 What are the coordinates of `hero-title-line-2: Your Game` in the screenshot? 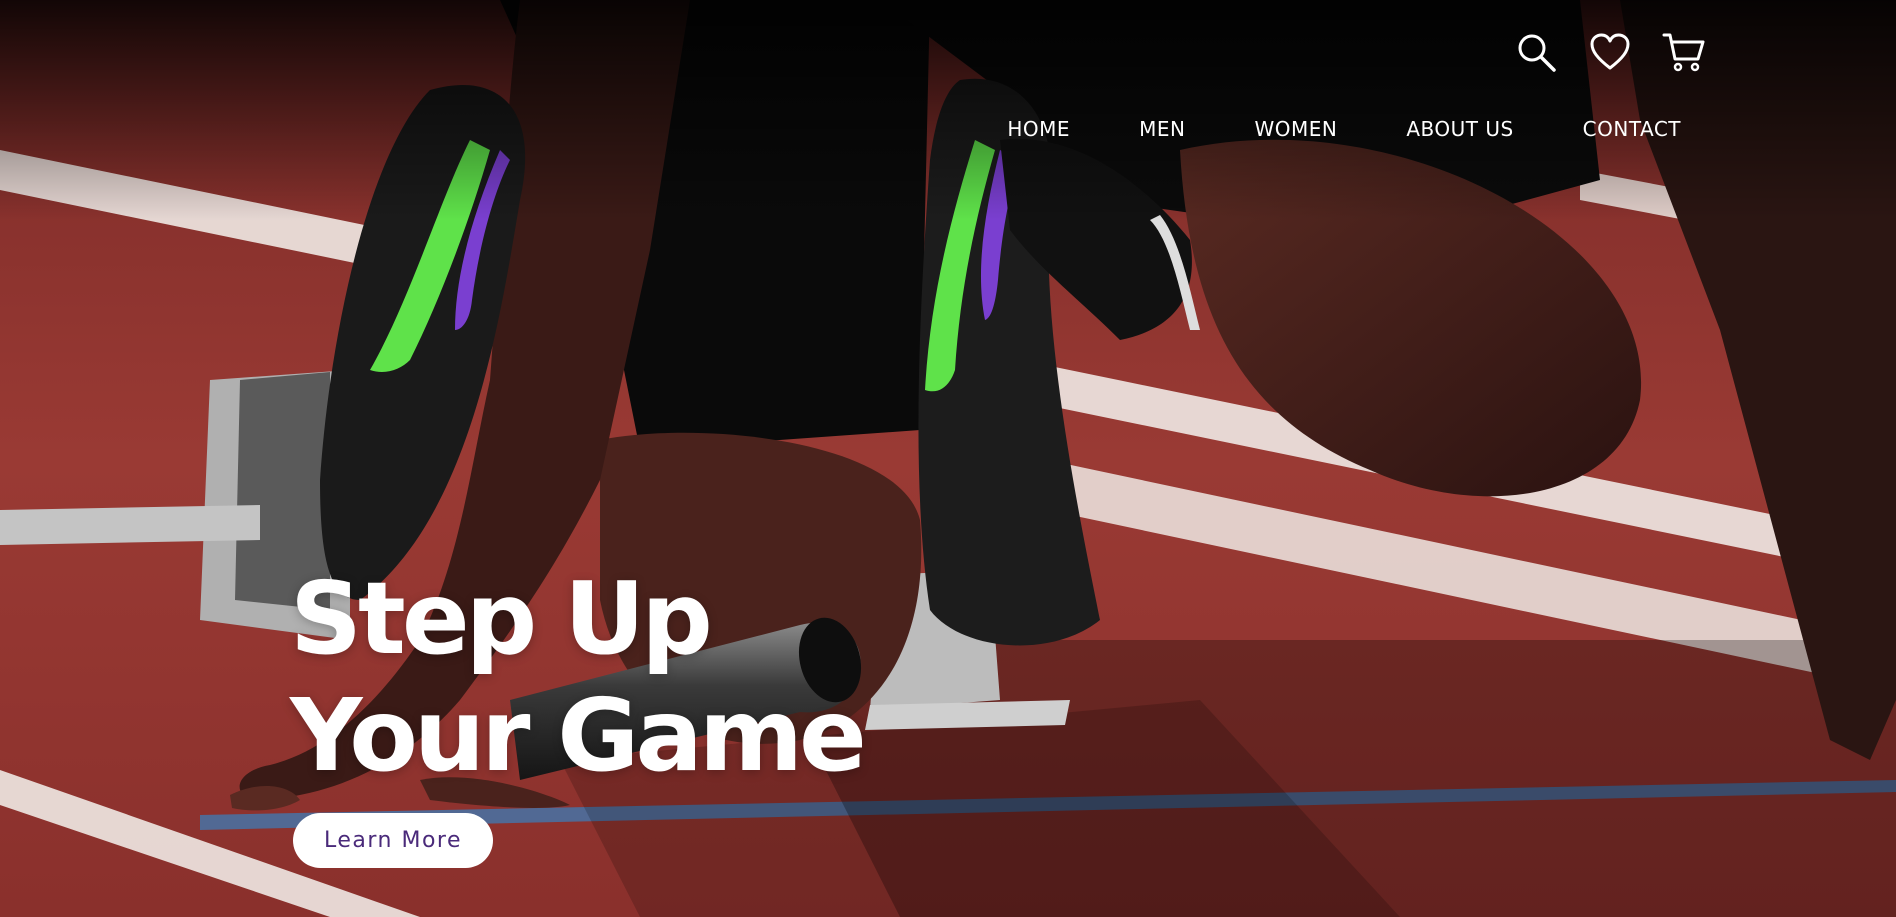 It's located at (578, 735).